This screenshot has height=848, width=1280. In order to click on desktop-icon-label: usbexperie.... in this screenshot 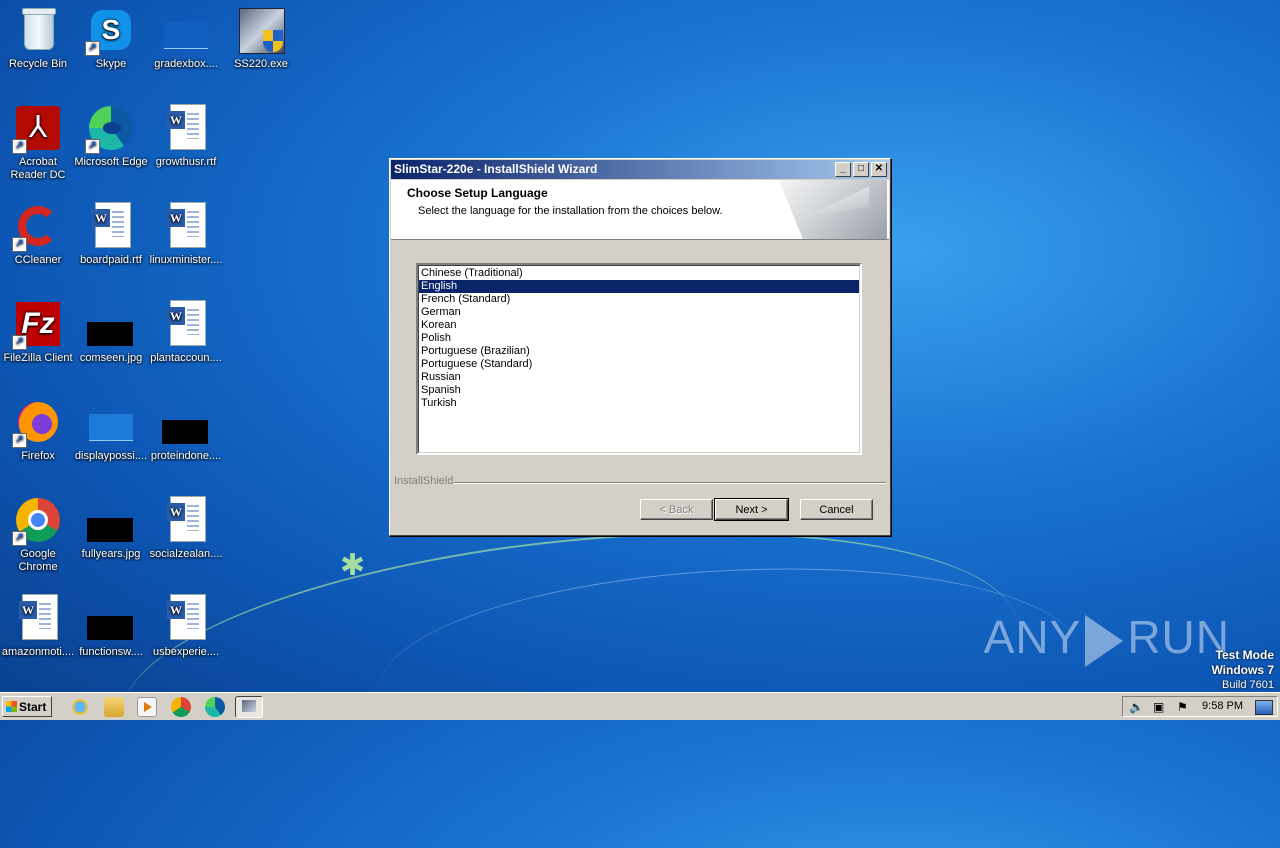, I will do `click(186, 652)`.